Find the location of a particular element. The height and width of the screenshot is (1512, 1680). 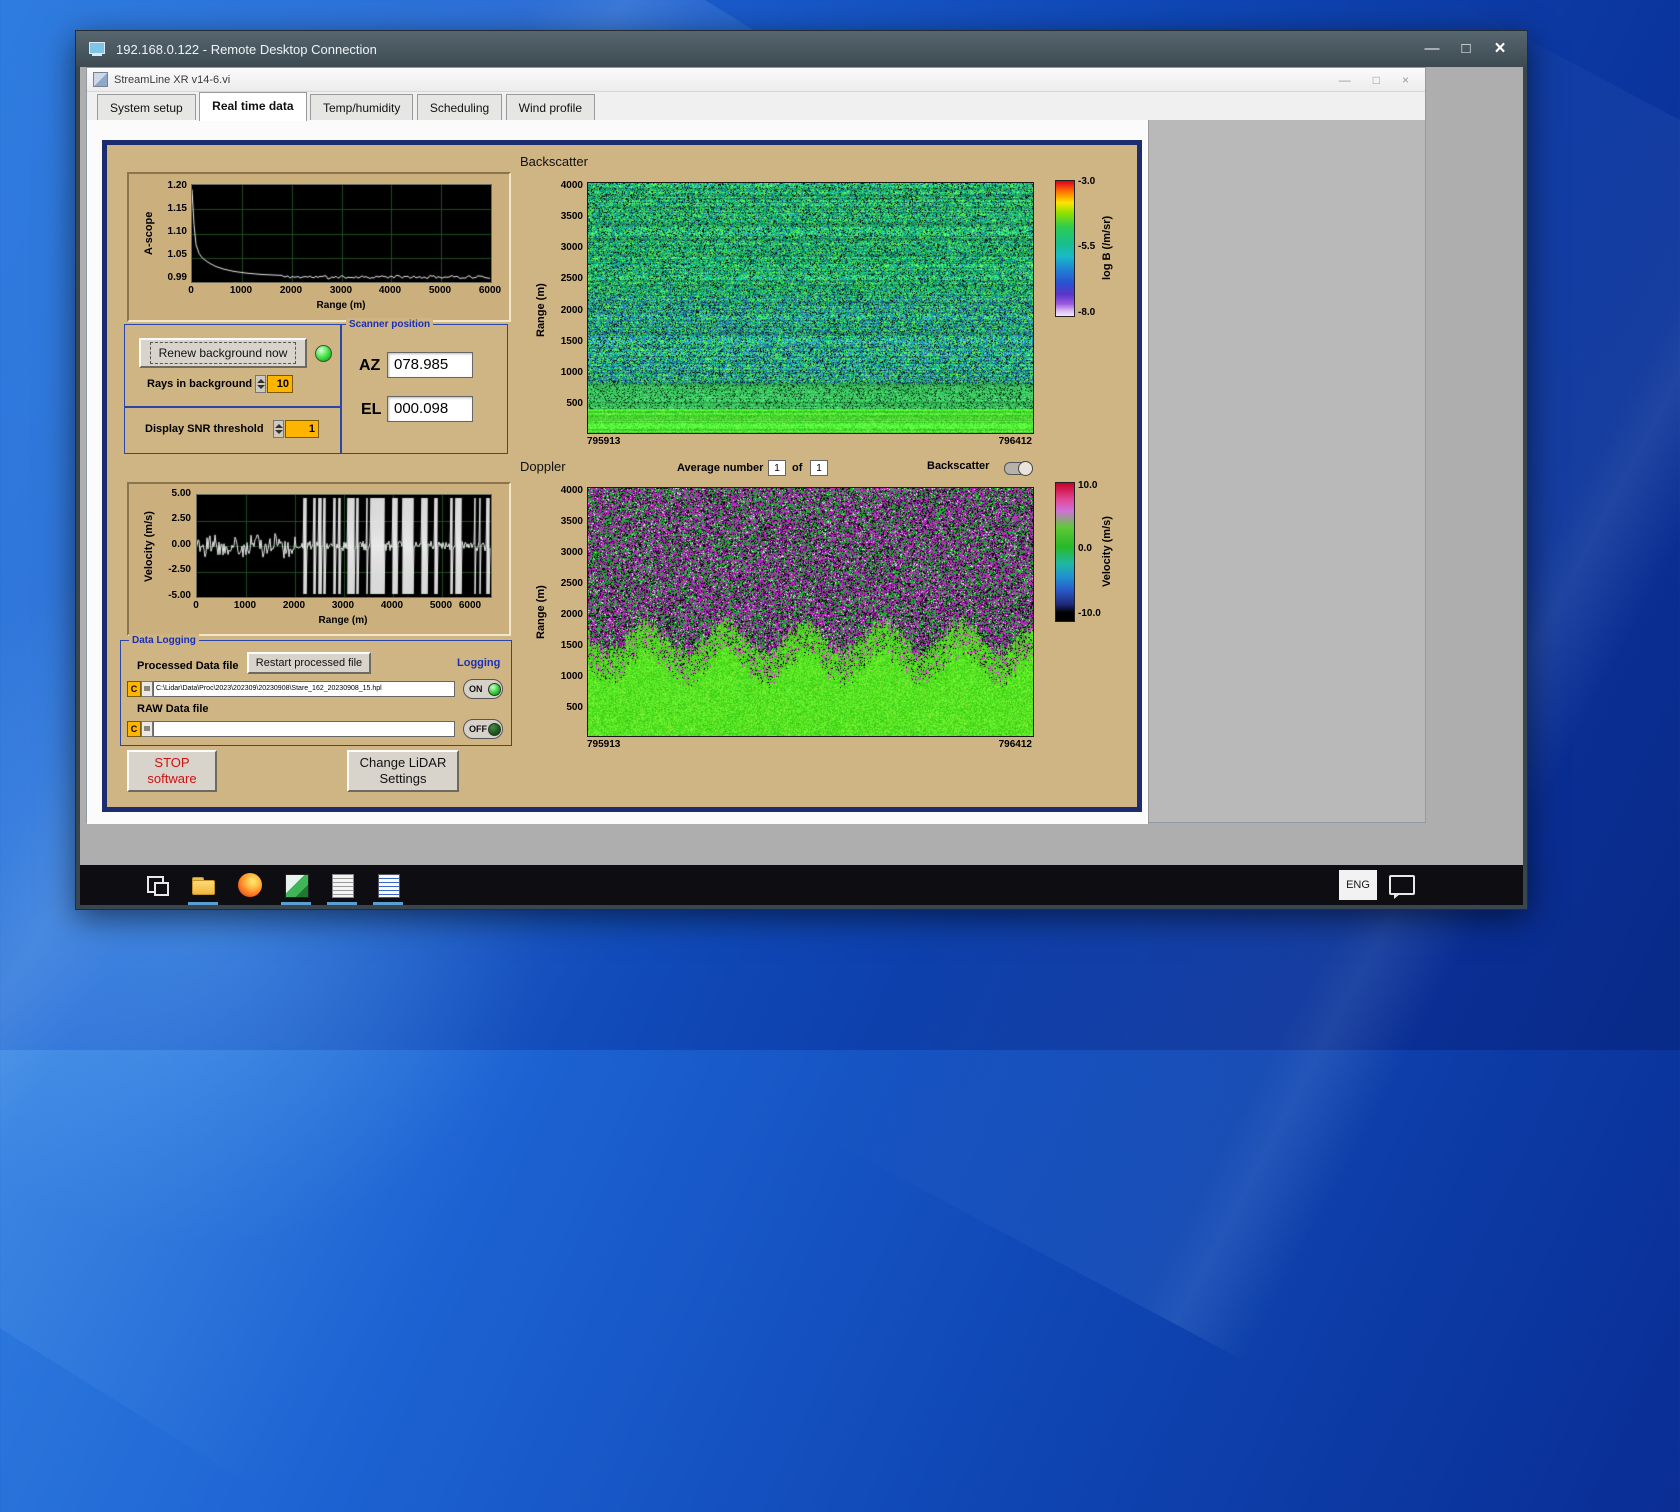

backscatter-colorbar is located at coordinates (1065, 248).